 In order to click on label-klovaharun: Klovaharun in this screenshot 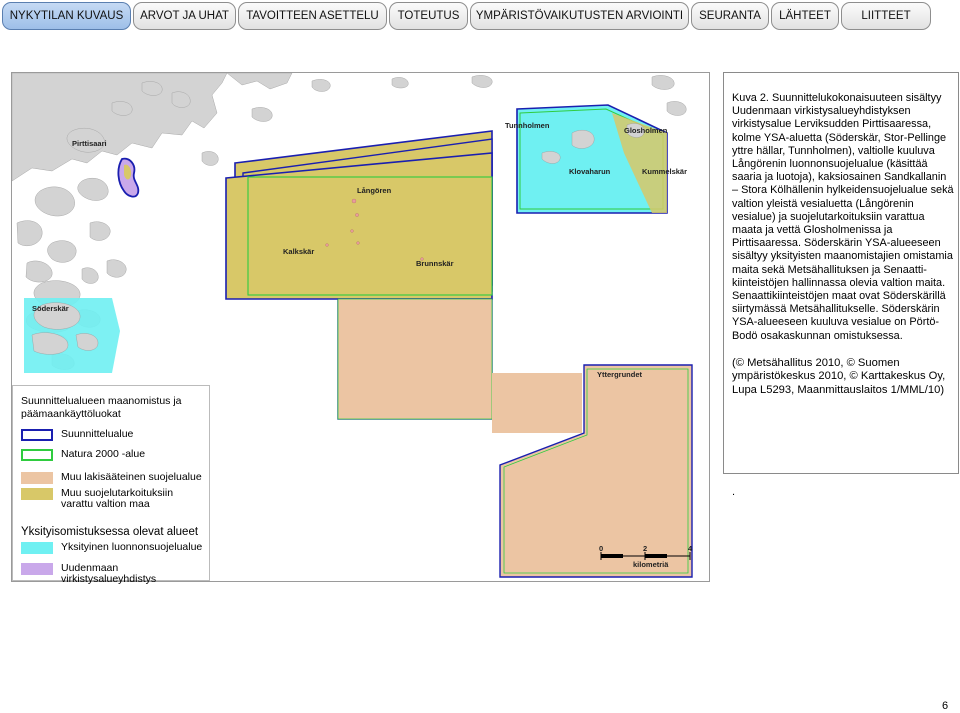, I will do `click(590, 171)`.